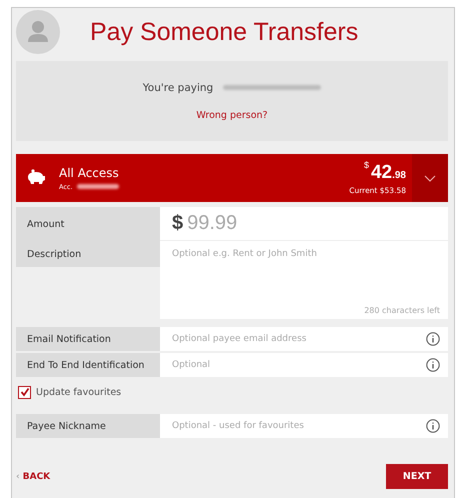 The height and width of the screenshot is (498, 461). I want to click on field-label: Payee Nickname, so click(88, 425).